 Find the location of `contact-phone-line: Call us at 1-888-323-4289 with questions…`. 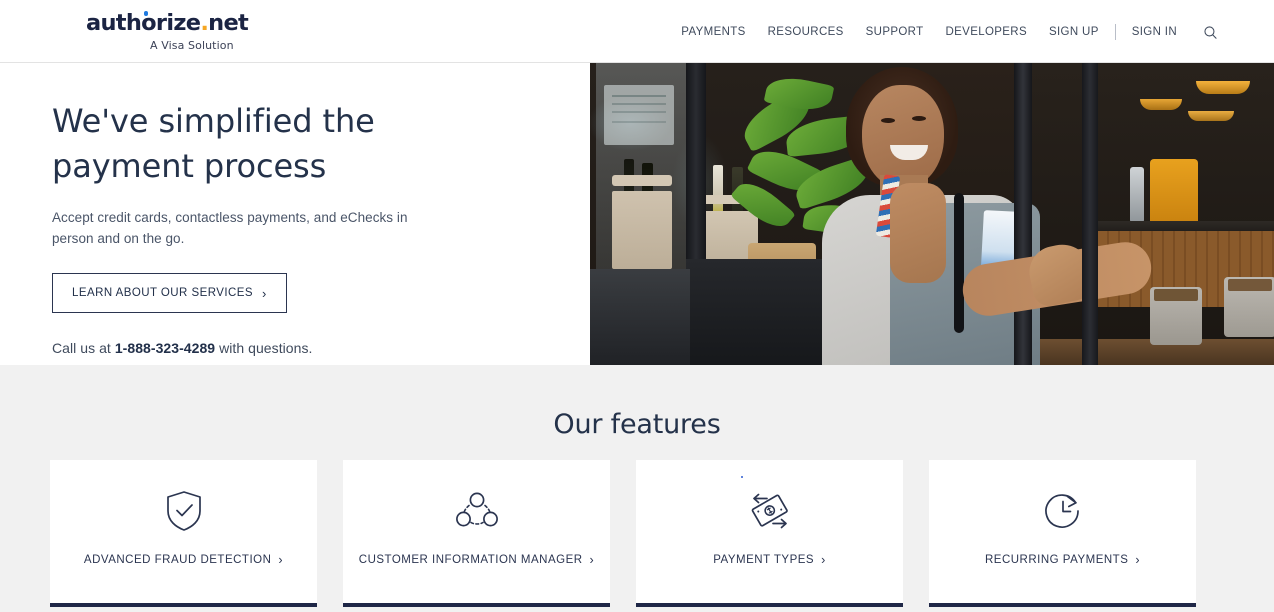

contact-phone-line: Call us at 1-888-323-4289 with questions… is located at coordinates (287, 348).